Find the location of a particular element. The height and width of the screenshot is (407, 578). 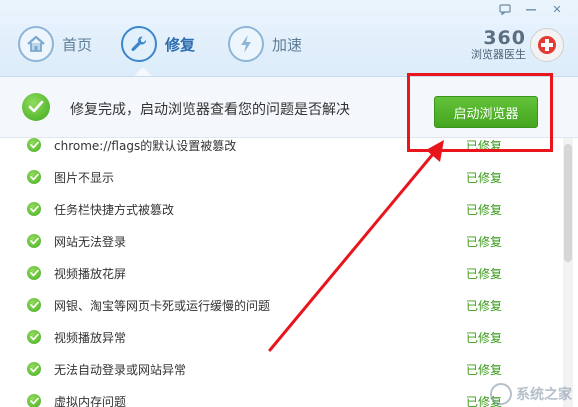

wrench-icon is located at coordinates (139, 44).